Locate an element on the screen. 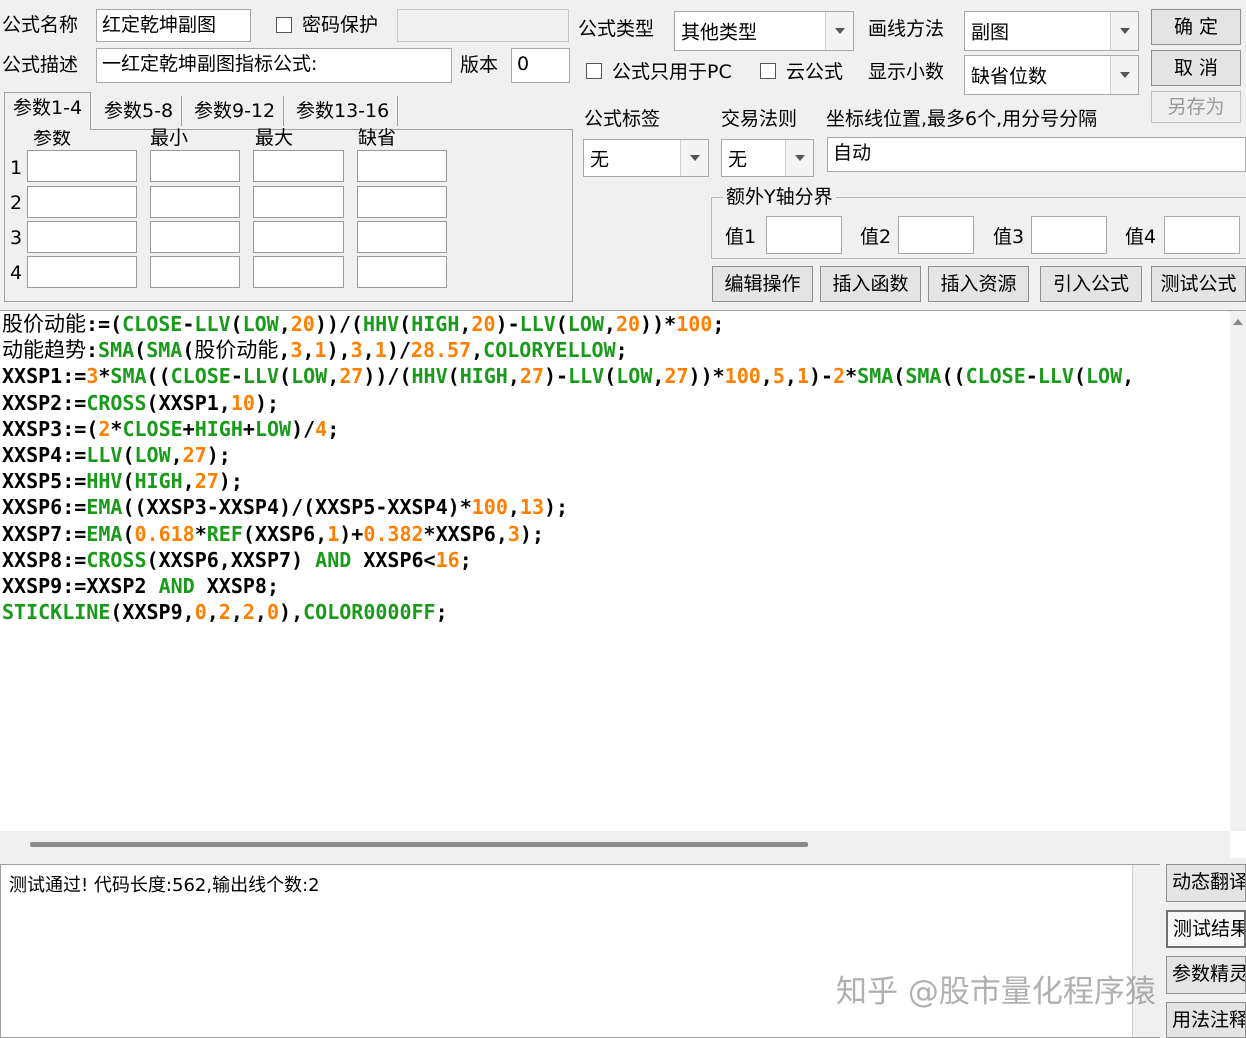 The width and height of the screenshot is (1246, 1038). test-result-button: 测试结果 is located at coordinates (1206, 929).